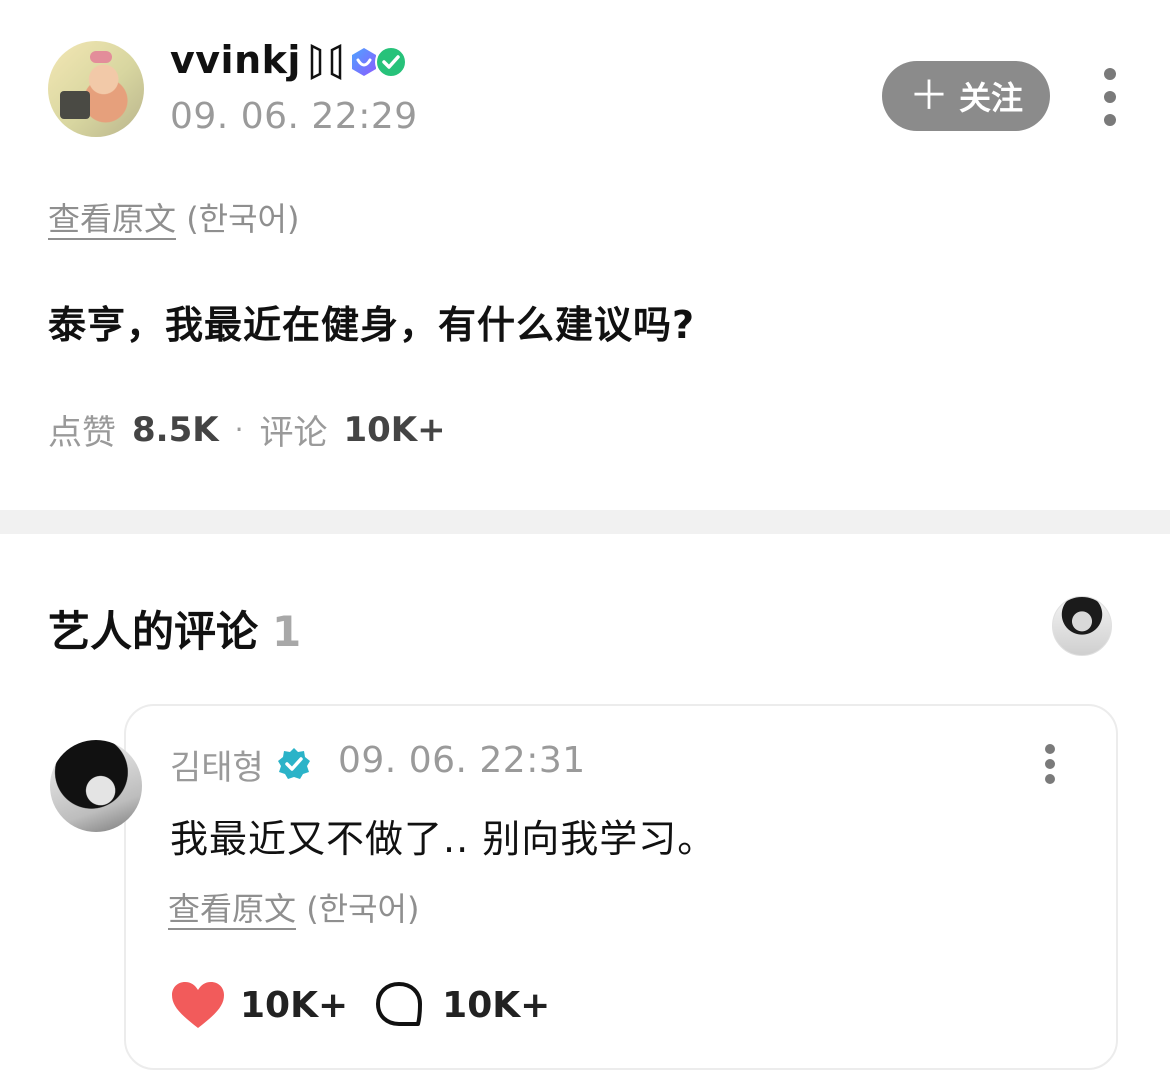  Describe the element at coordinates (243, 219) in the screenshot. I see `original-language: (한국어)` at that location.